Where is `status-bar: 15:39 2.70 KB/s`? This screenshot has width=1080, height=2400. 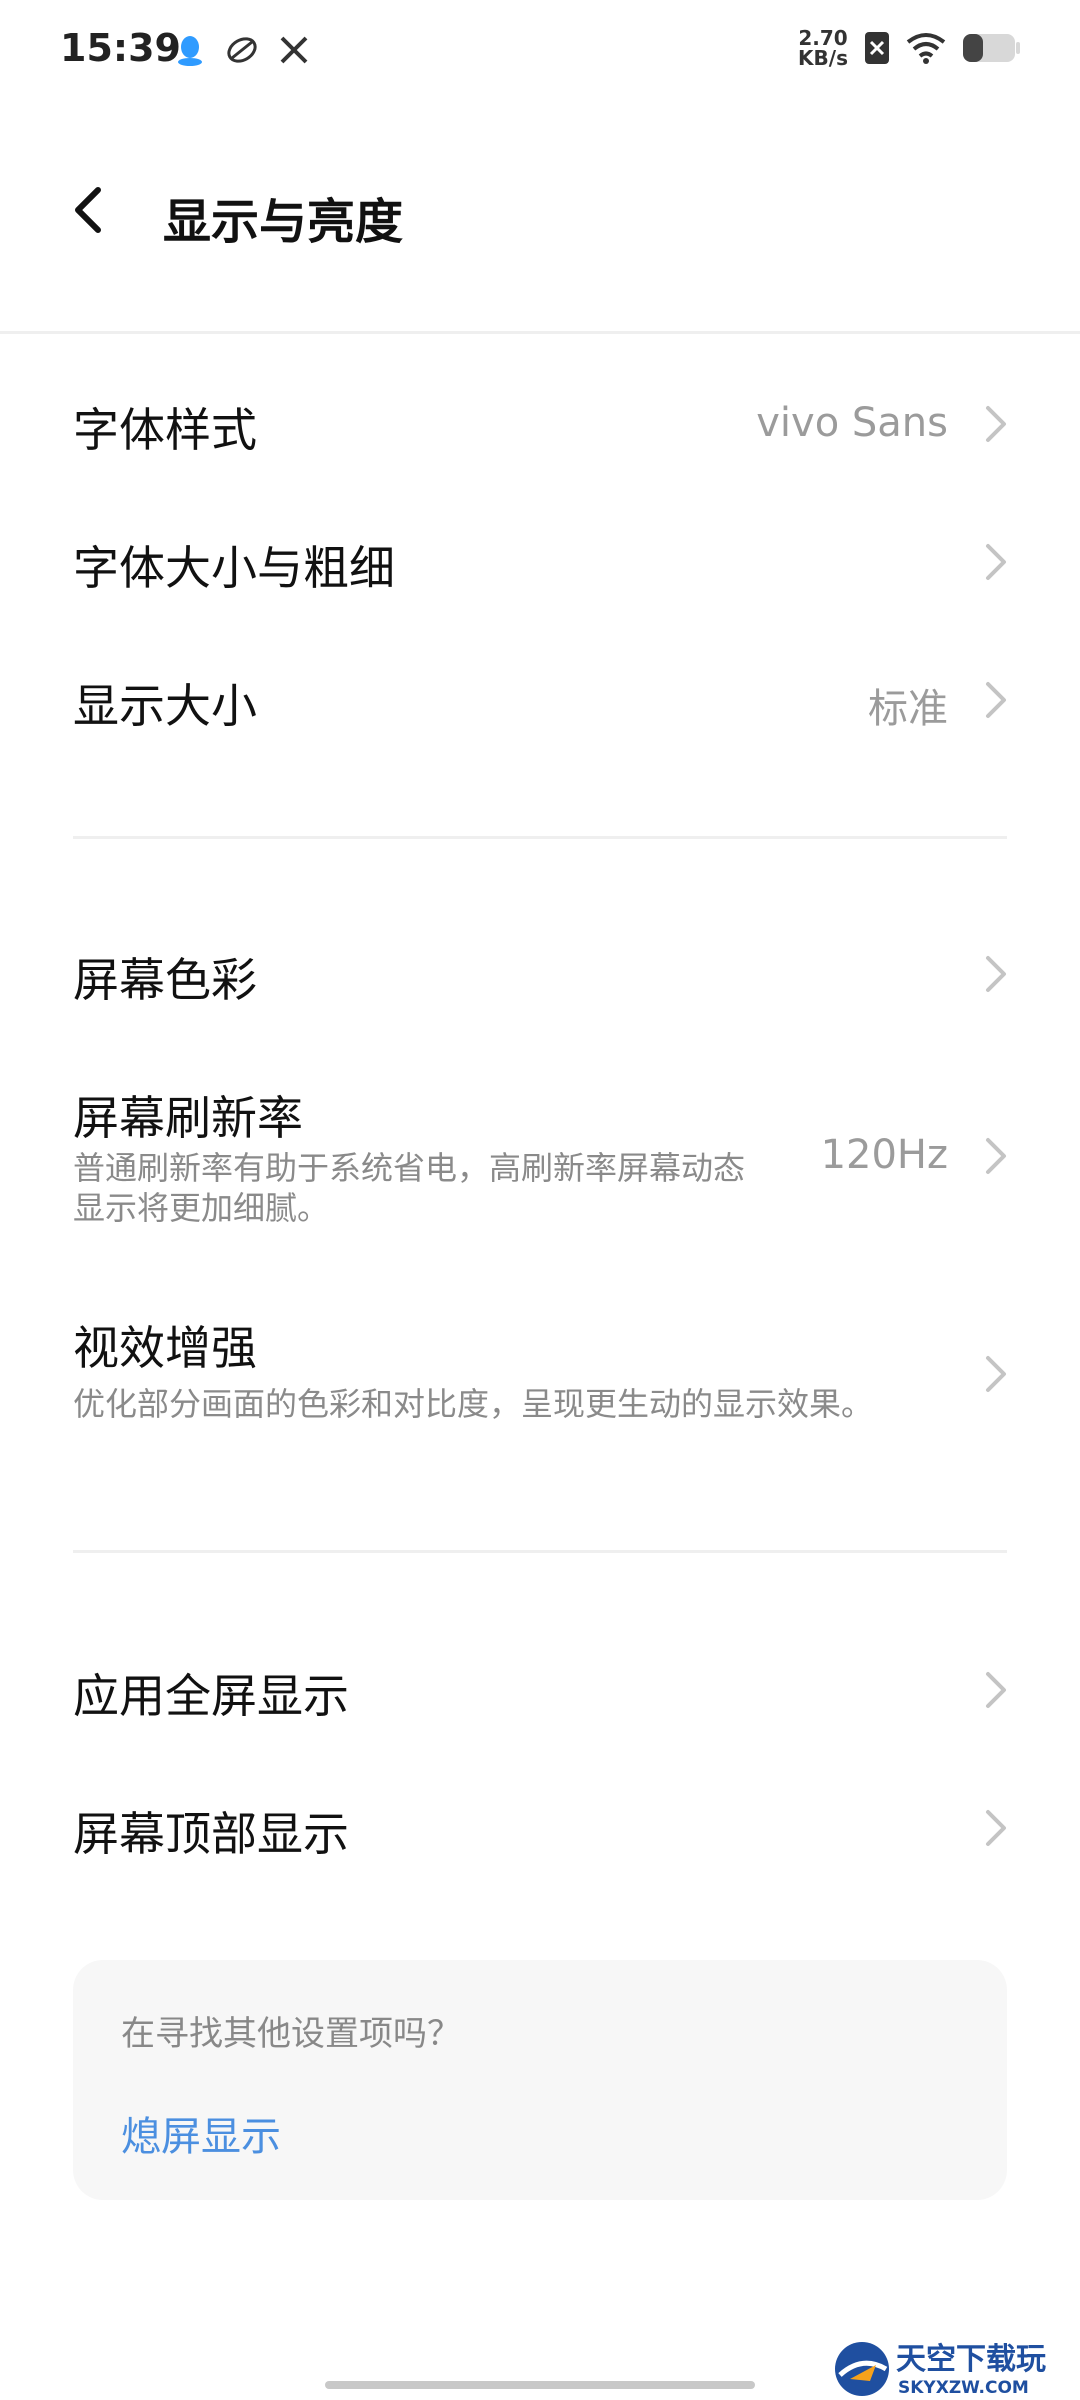 status-bar: 15:39 2.70 KB/s is located at coordinates (540, 55).